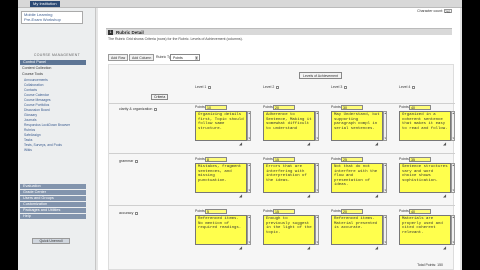  I want to click on sidebar-item-collaboration: Collaboration, so click(55, 85).